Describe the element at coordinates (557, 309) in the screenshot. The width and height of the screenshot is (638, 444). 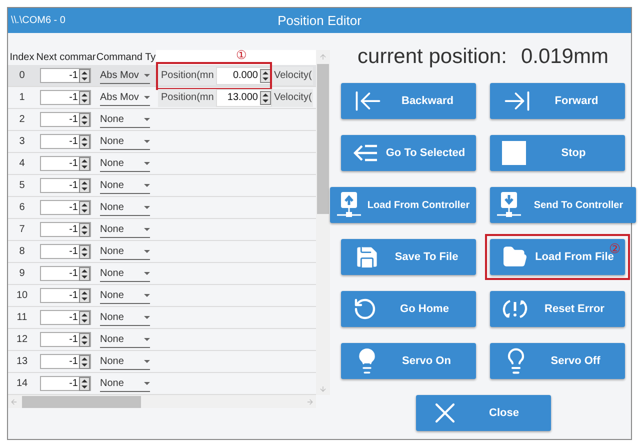
I see `action-button: Reset Error` at that location.